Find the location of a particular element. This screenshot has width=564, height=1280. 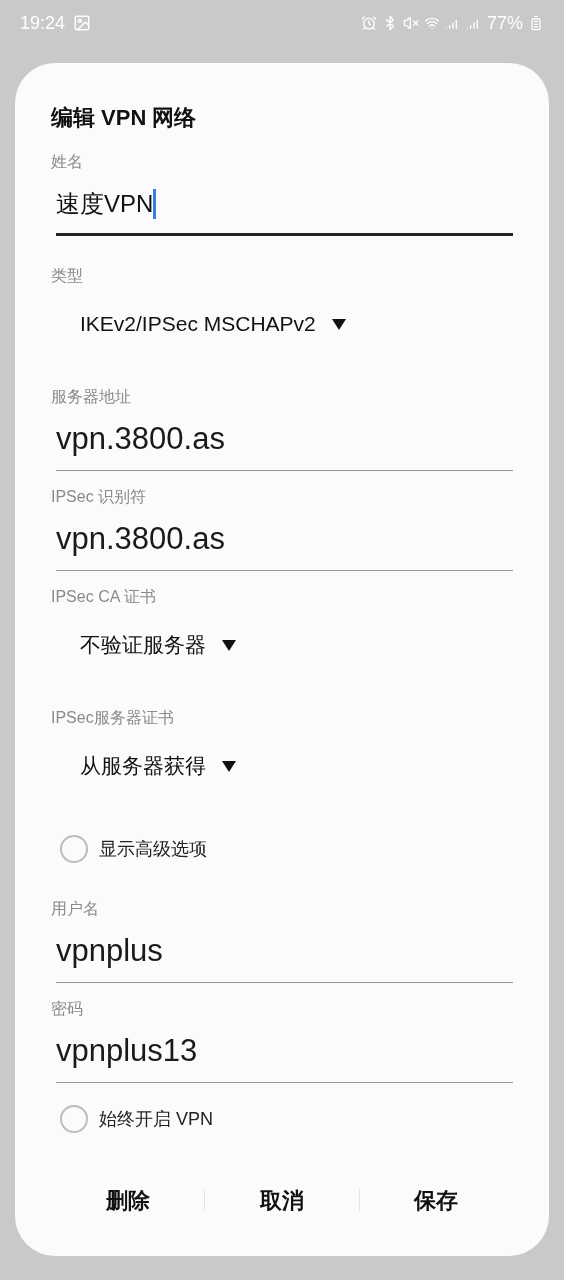

dropdown: IKEv2/IPSec MSCHAPv2 is located at coordinates (213, 324).